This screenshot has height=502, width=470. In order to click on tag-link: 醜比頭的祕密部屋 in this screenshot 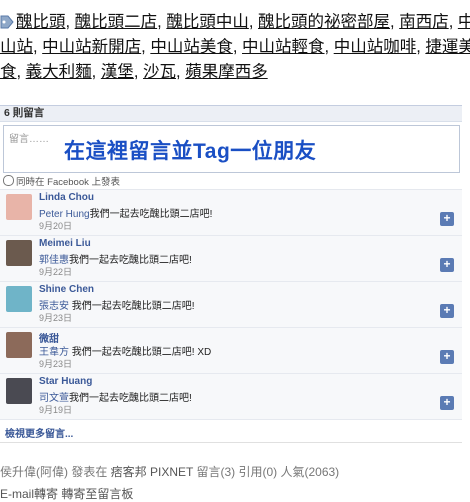, I will do `click(324, 22)`.